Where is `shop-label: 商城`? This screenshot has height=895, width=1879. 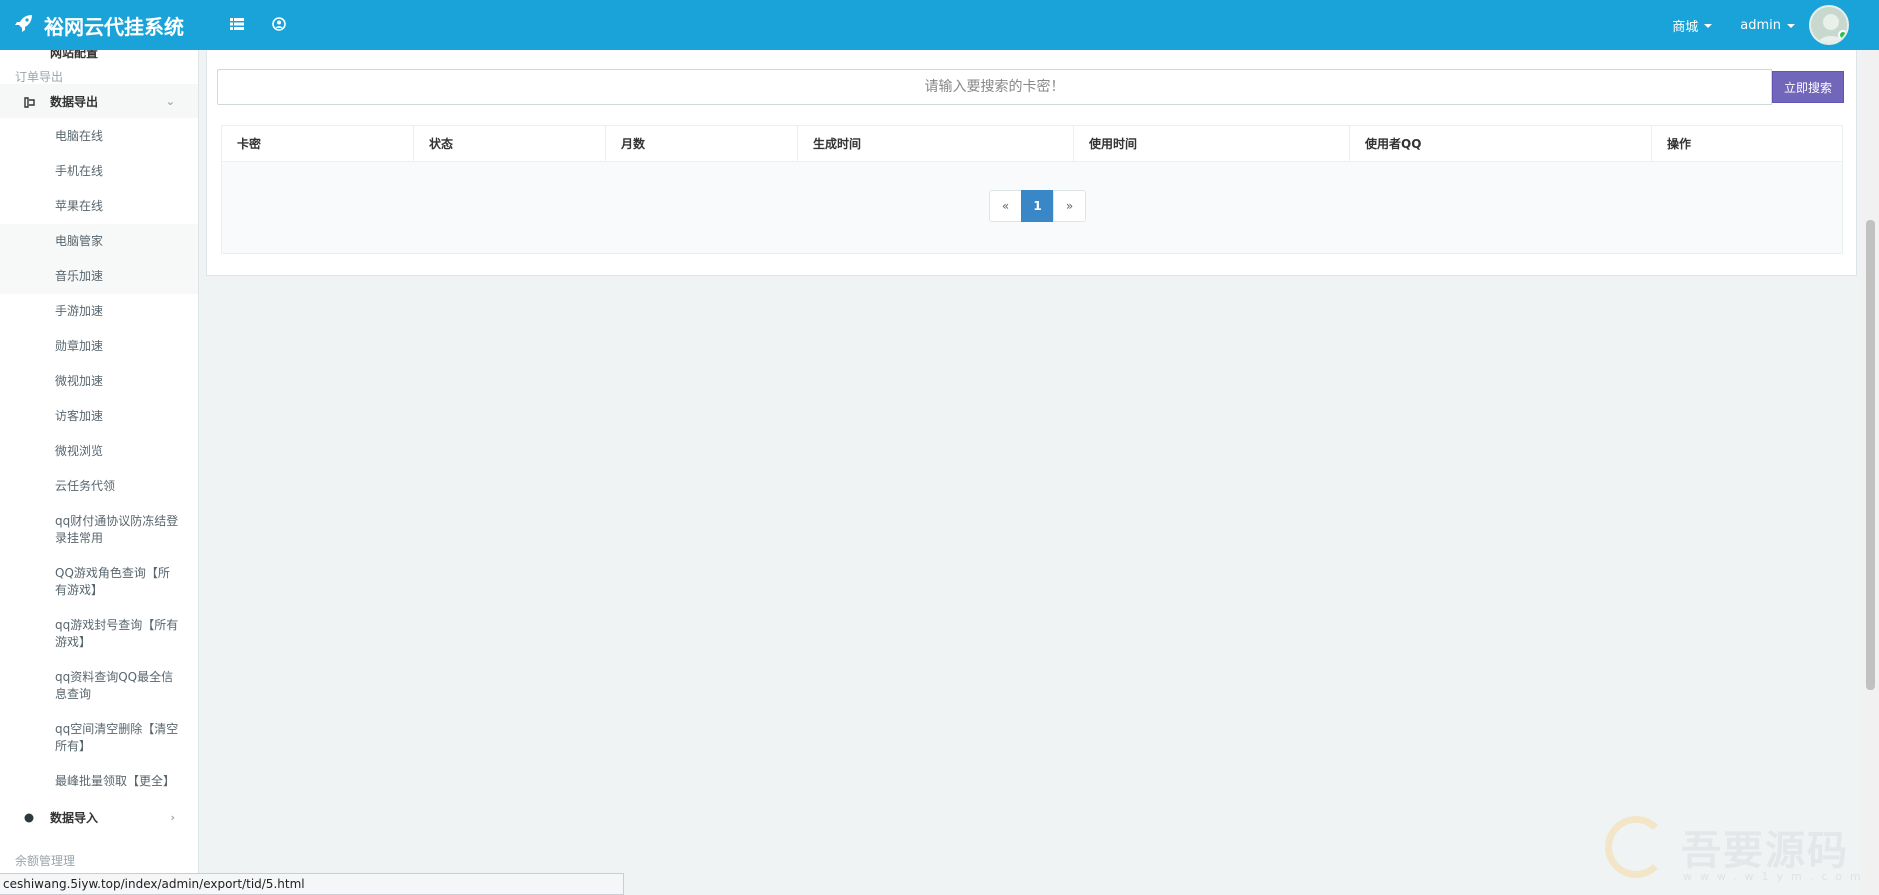
shop-label: 商城 is located at coordinates (1685, 27).